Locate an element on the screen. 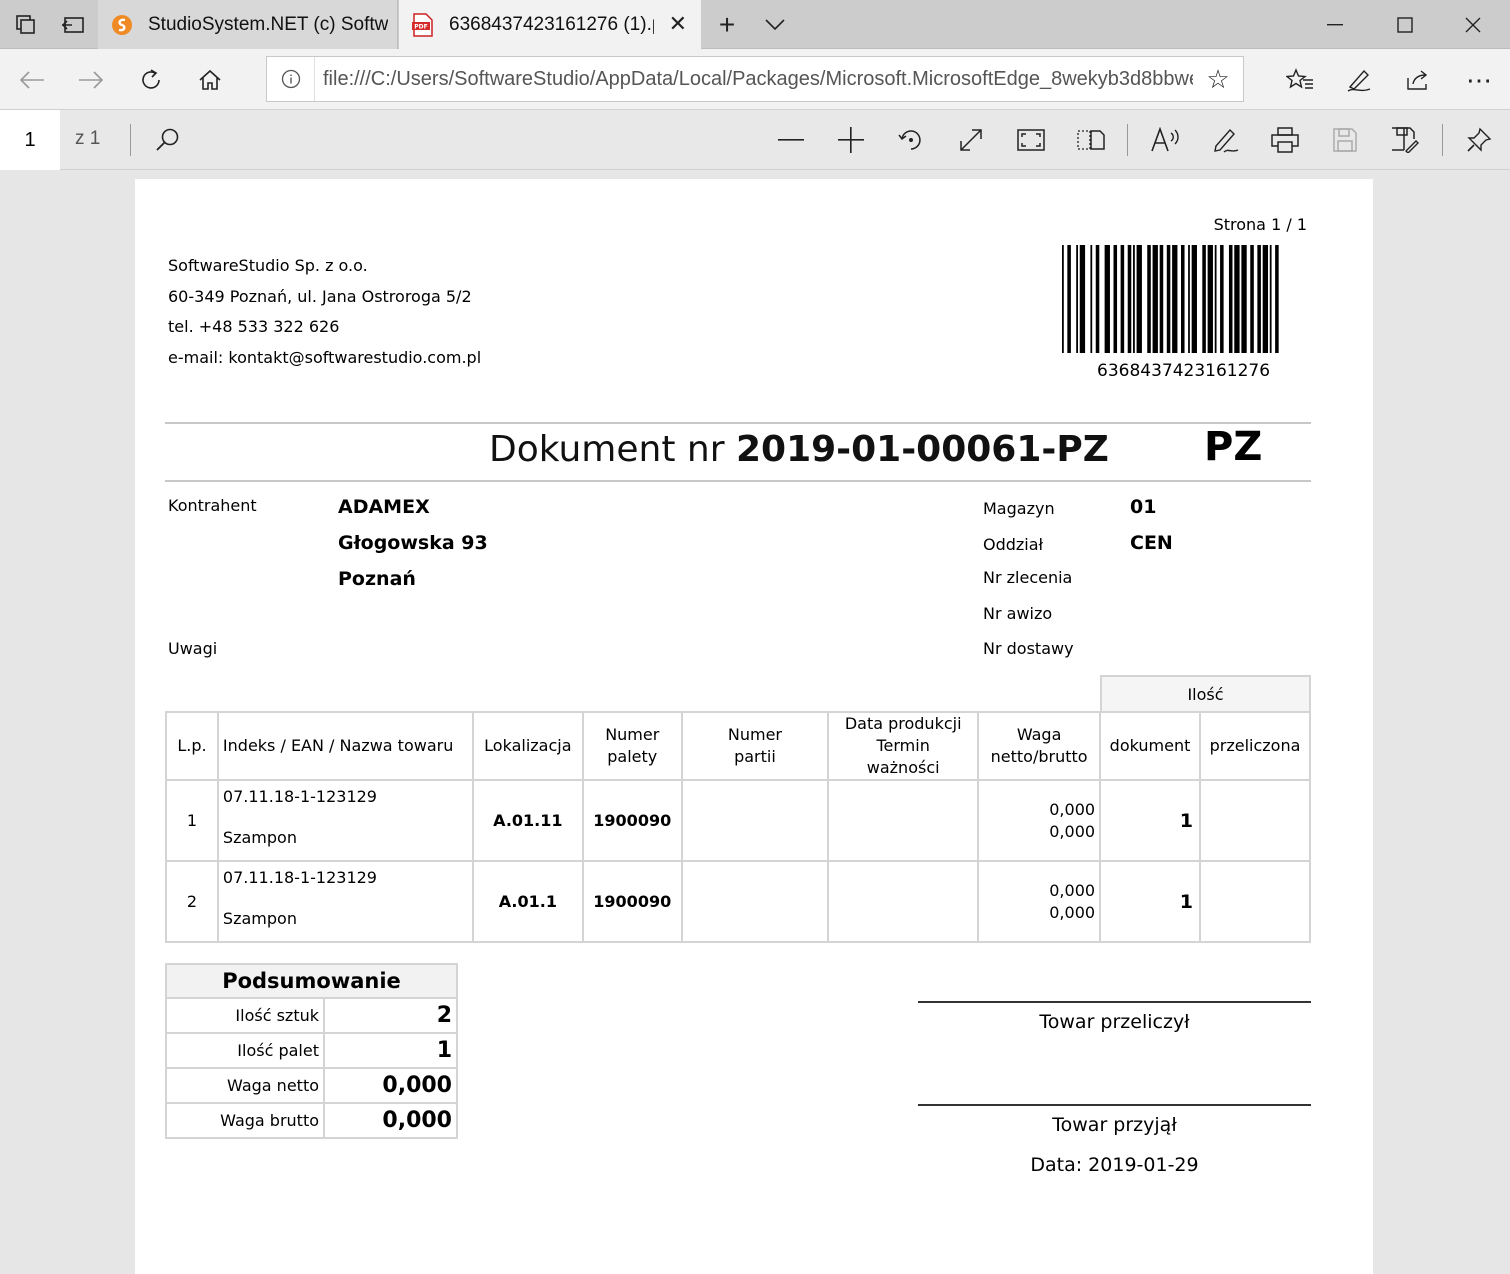 This screenshot has width=1510, height=1274. close-tab-icon: ✕ is located at coordinates (678, 24).